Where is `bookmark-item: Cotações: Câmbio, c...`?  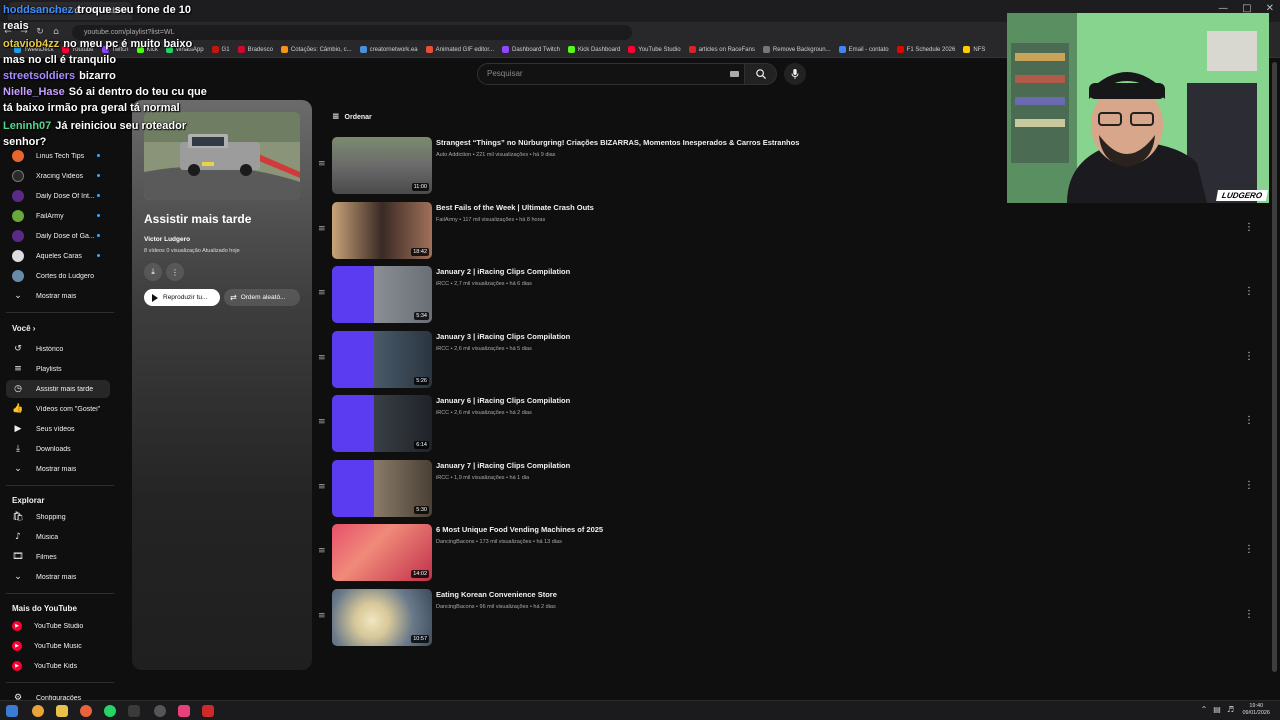 bookmark-item: Cotações: Câmbio, c... is located at coordinates (316, 49).